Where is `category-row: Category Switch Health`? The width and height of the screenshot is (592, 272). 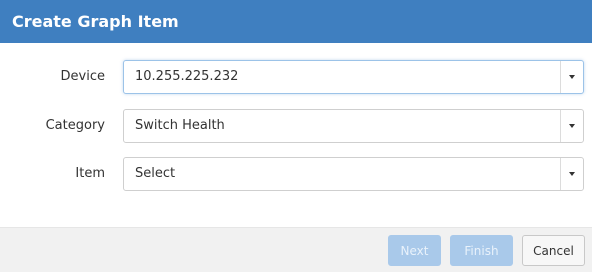 category-row: Category Switch Health is located at coordinates (296, 126).